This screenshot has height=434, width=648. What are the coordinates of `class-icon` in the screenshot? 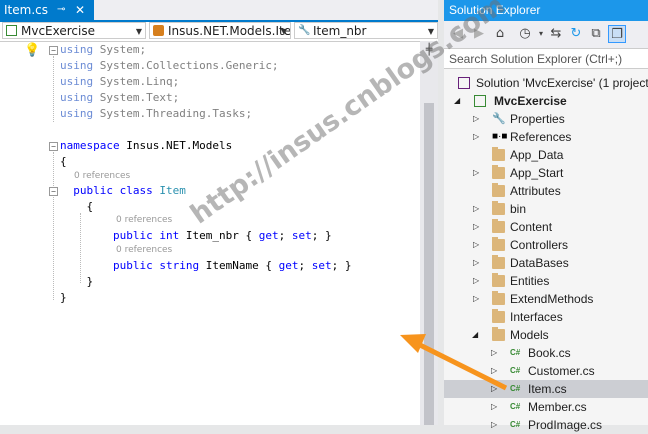 It's located at (158, 30).